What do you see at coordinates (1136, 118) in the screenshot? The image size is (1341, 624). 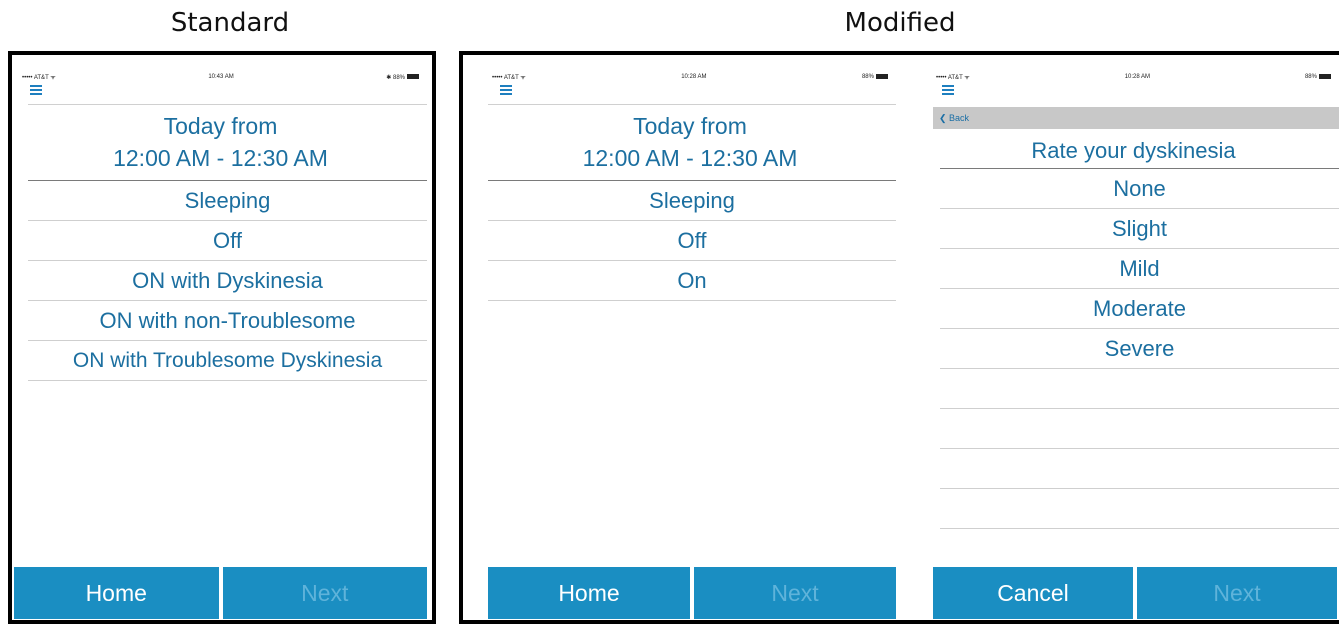 I see `back-bar: ❮ Back` at bounding box center [1136, 118].